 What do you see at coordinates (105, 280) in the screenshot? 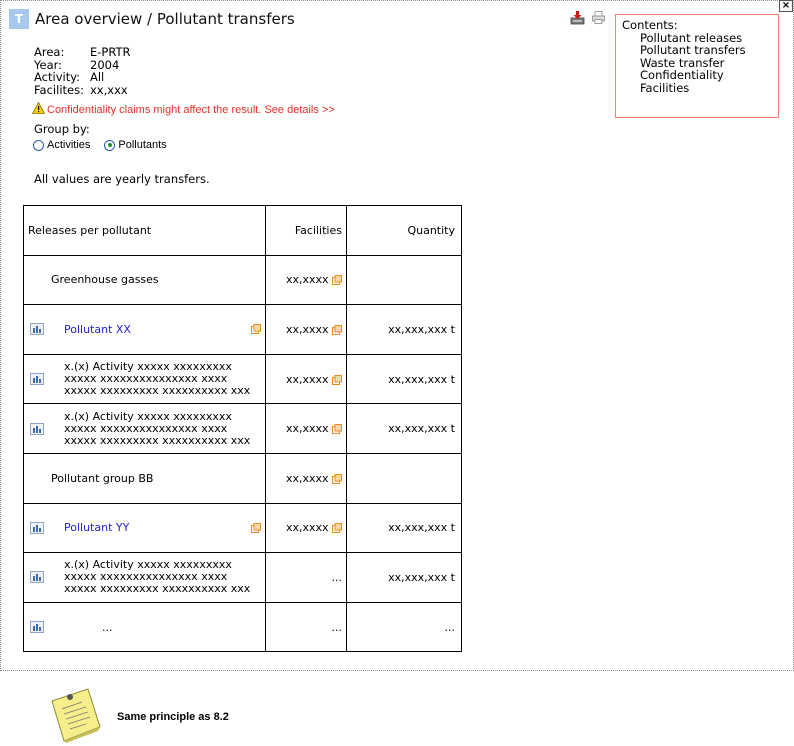
I see `group-name: Greenhouse gasses` at bounding box center [105, 280].